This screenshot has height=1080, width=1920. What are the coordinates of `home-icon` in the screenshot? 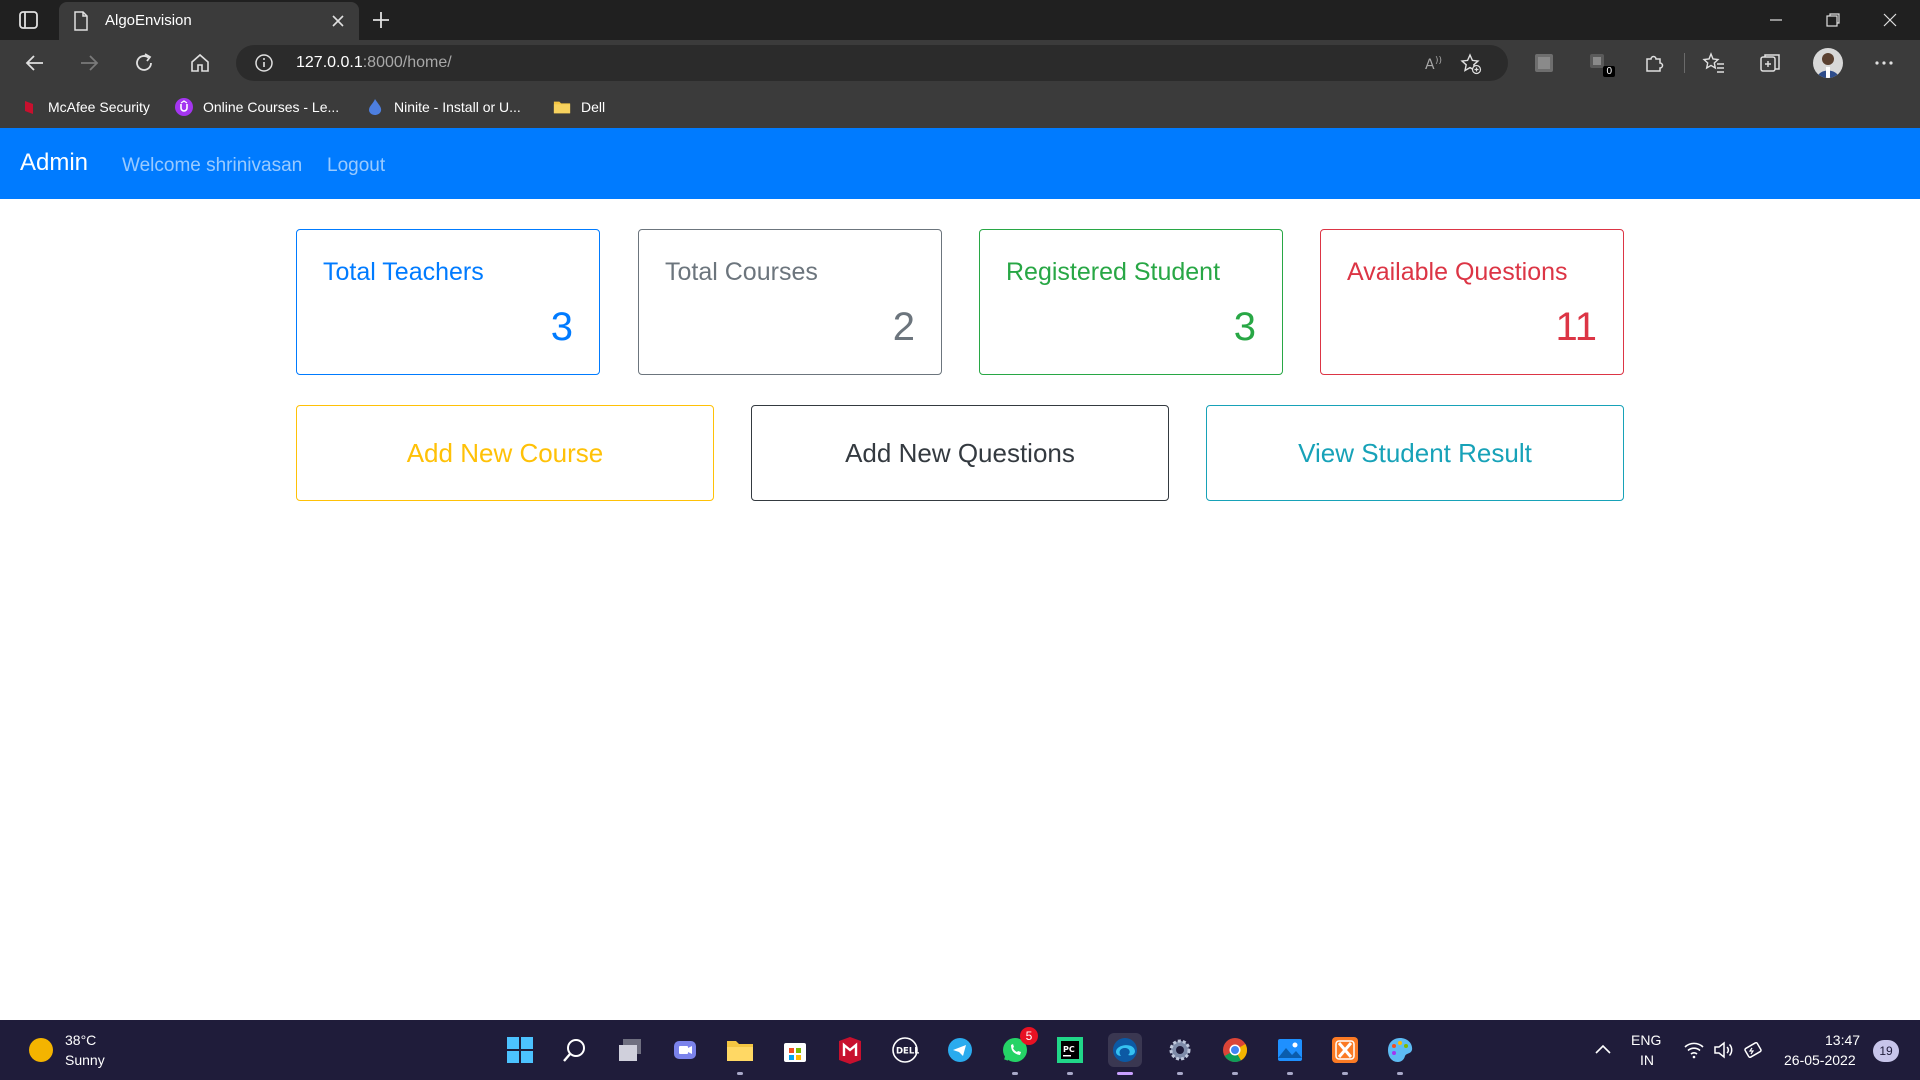 It's located at (200, 63).